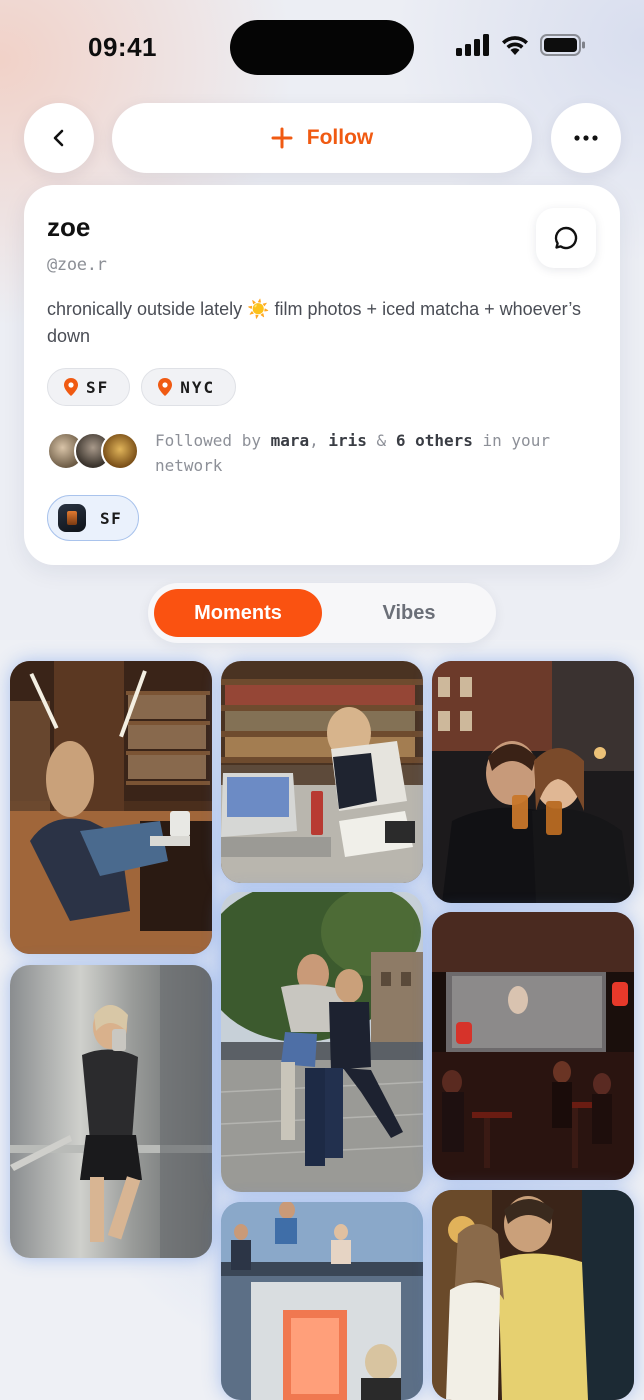  Describe the element at coordinates (347, 440) in the screenshot. I see `mutual-user-iris: iris` at that location.